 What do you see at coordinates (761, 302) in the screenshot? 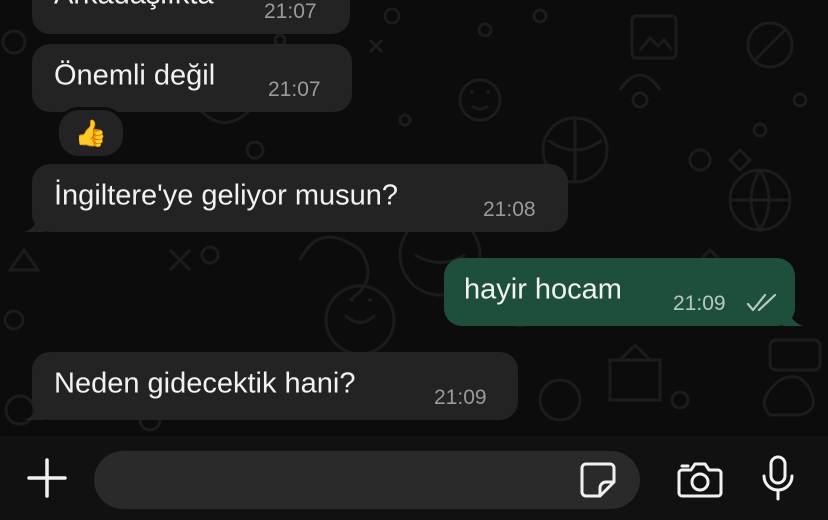
I see `double-check-read-icon` at bounding box center [761, 302].